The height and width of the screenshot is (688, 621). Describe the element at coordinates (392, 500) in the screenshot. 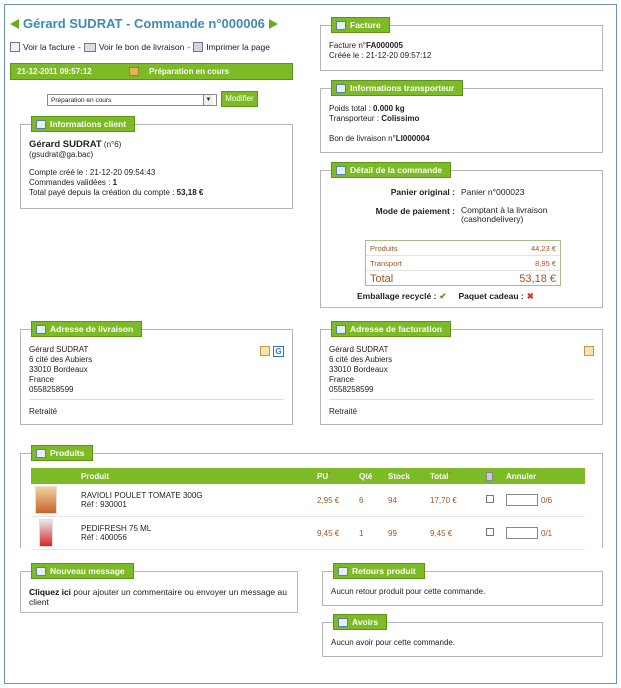

I see `product-stock: 94` at that location.